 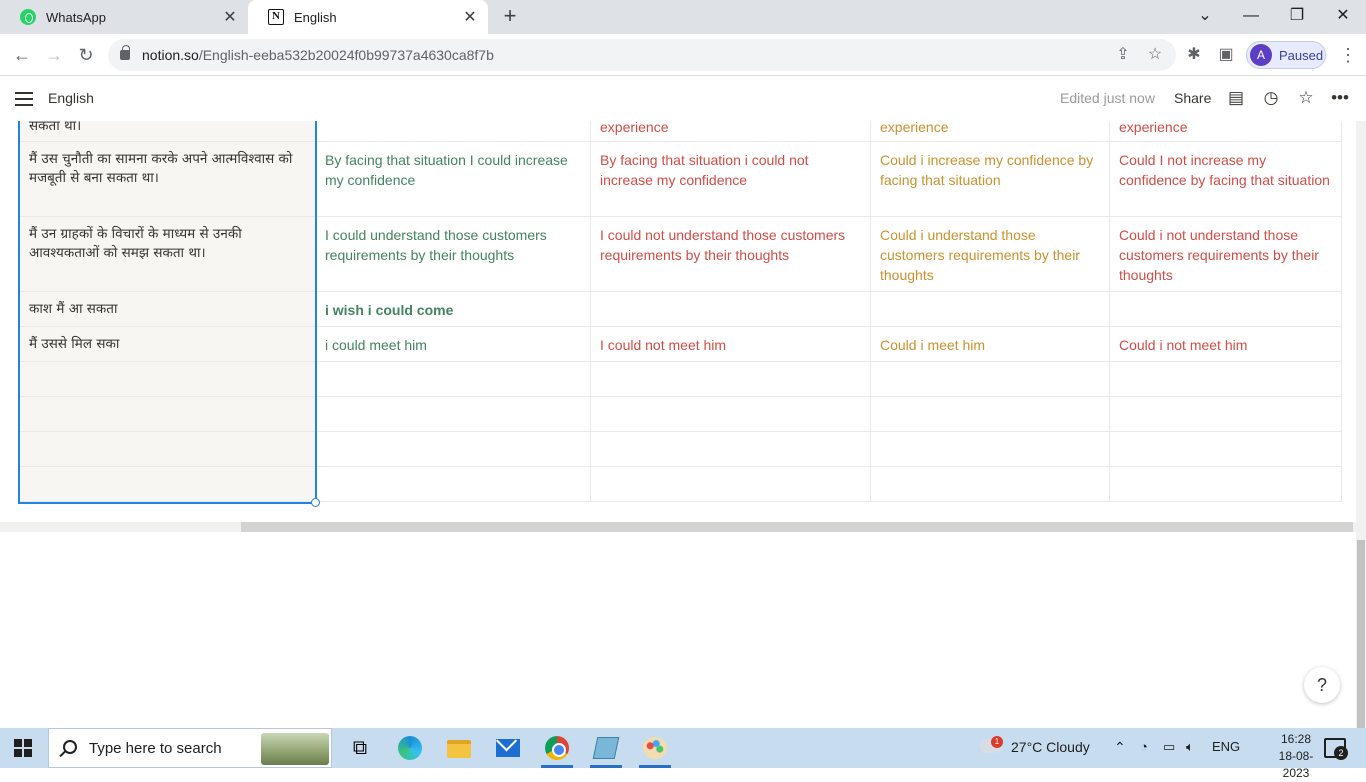 What do you see at coordinates (1340, 98) in the screenshot?
I see `more-options-icon: •••` at bounding box center [1340, 98].